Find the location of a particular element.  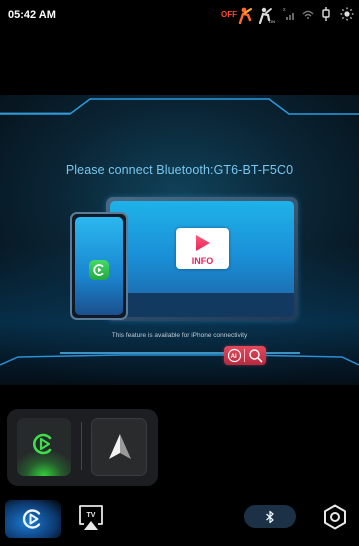

svg-text: AI is located at coordinates (234, 356).